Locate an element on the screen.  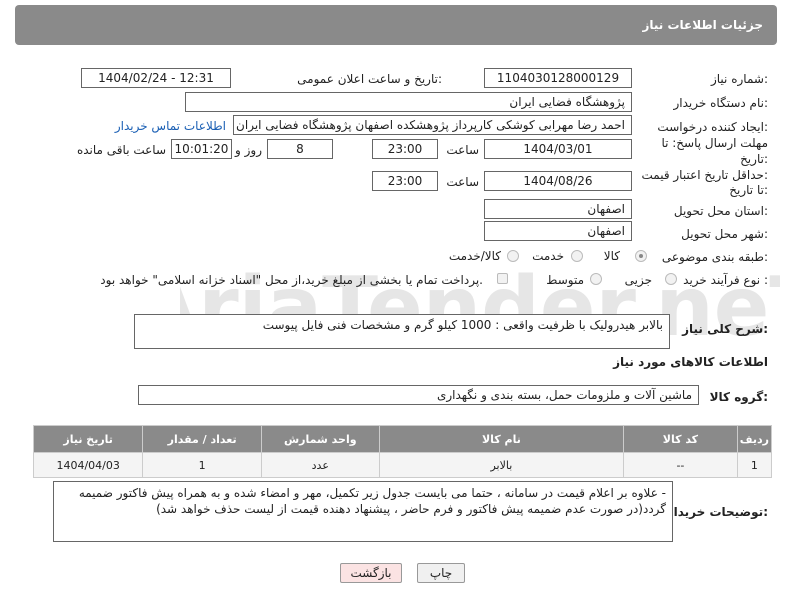
announce-field: 1404/02/24 - 12:31 is located at coordinates (156, 78).